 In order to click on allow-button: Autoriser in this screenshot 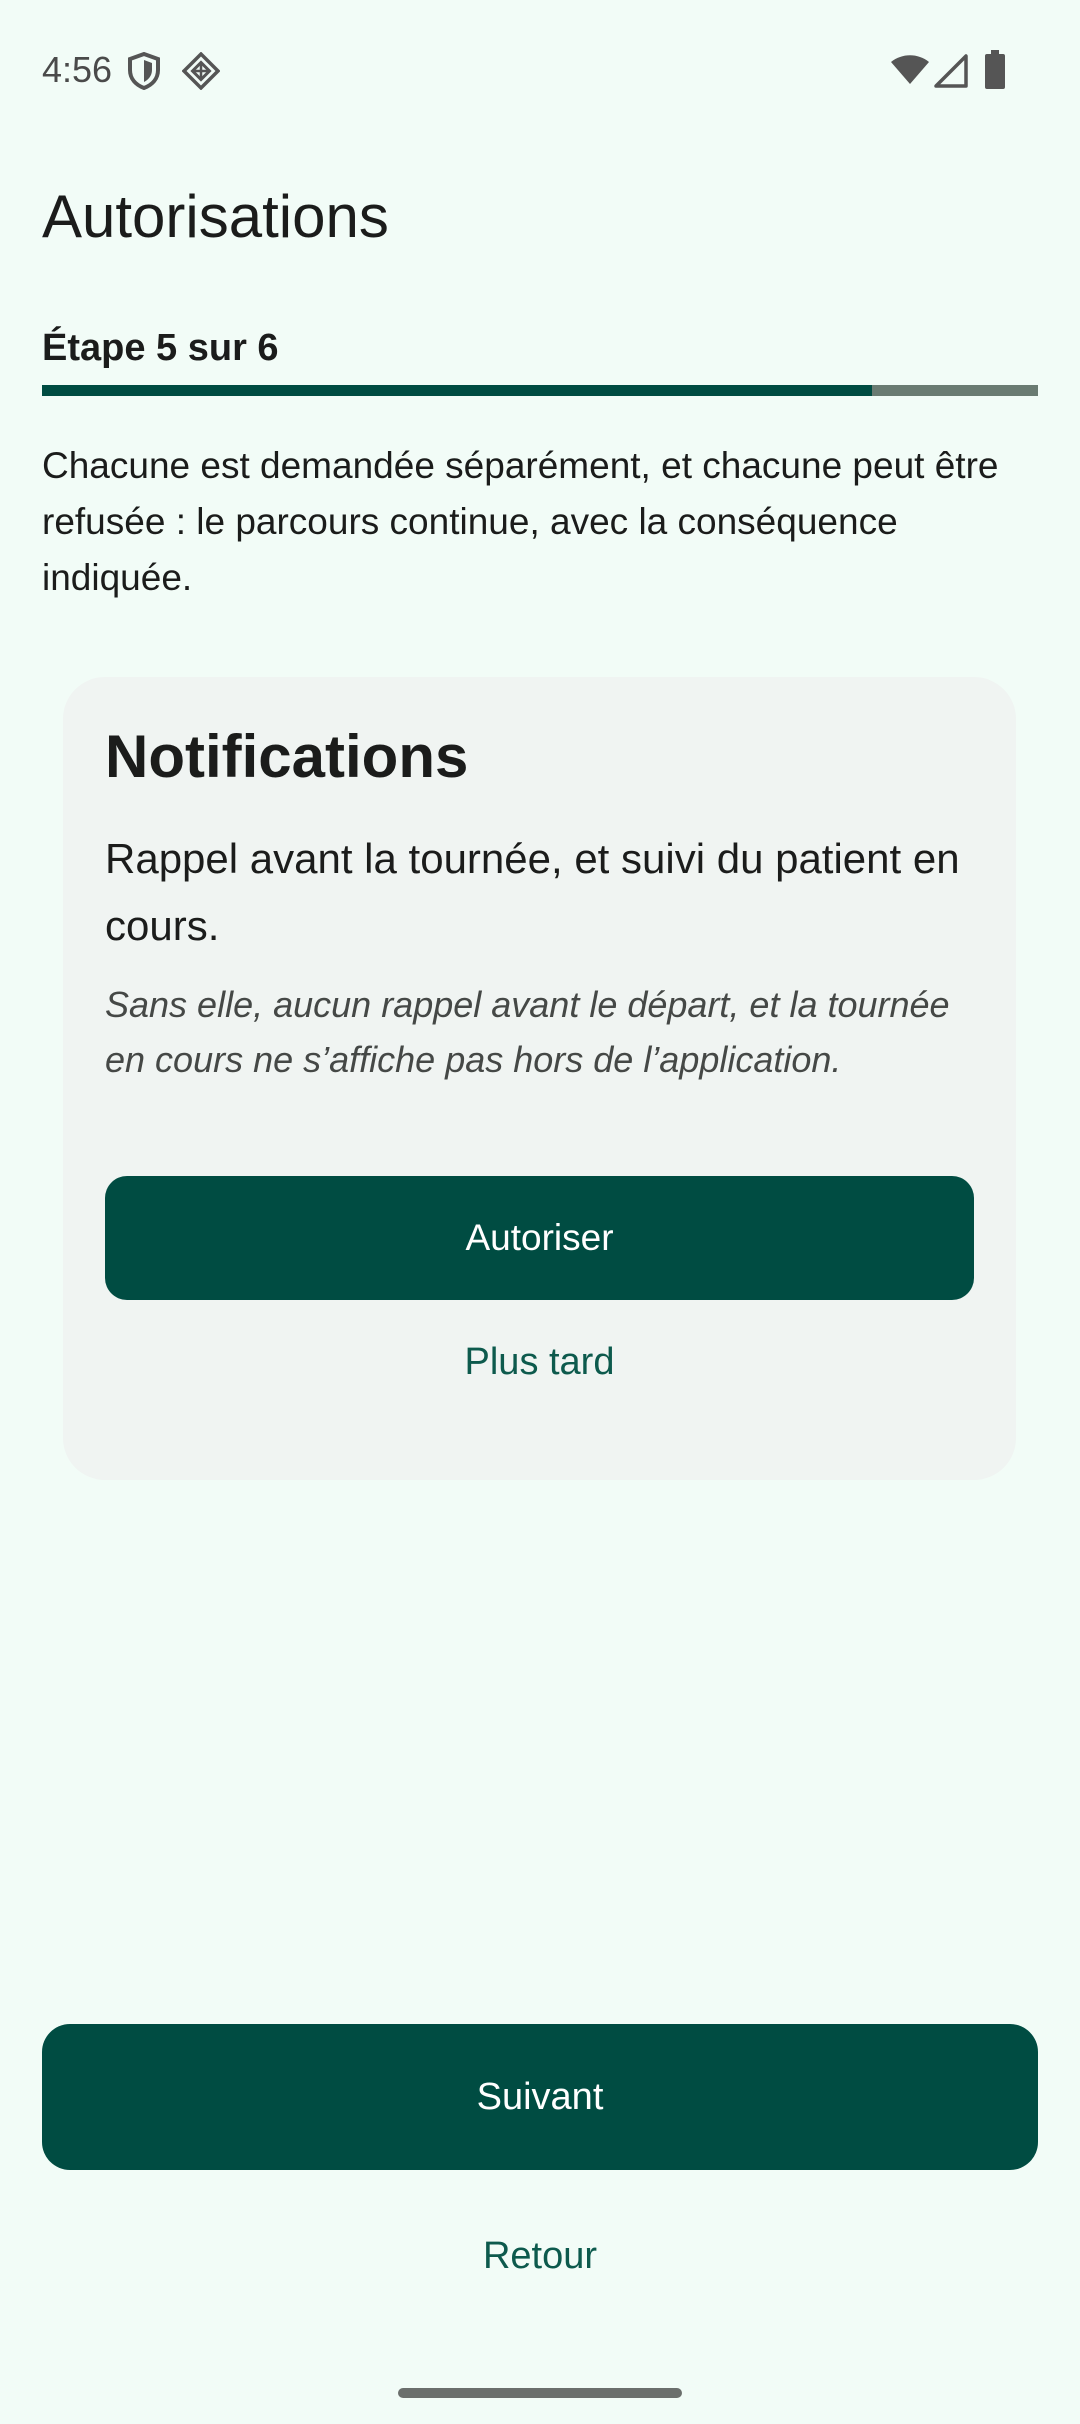, I will do `click(539, 1238)`.